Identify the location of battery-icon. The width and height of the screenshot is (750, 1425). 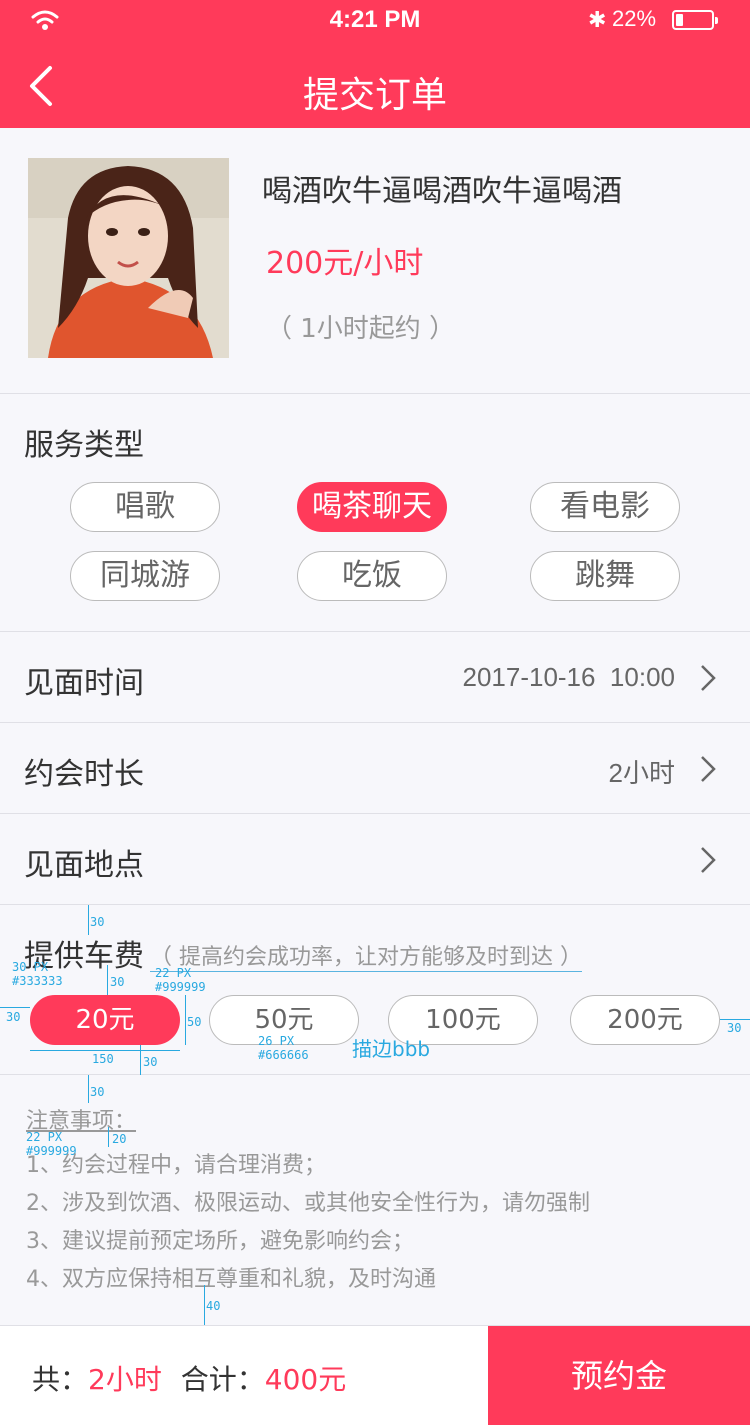
(695, 20).